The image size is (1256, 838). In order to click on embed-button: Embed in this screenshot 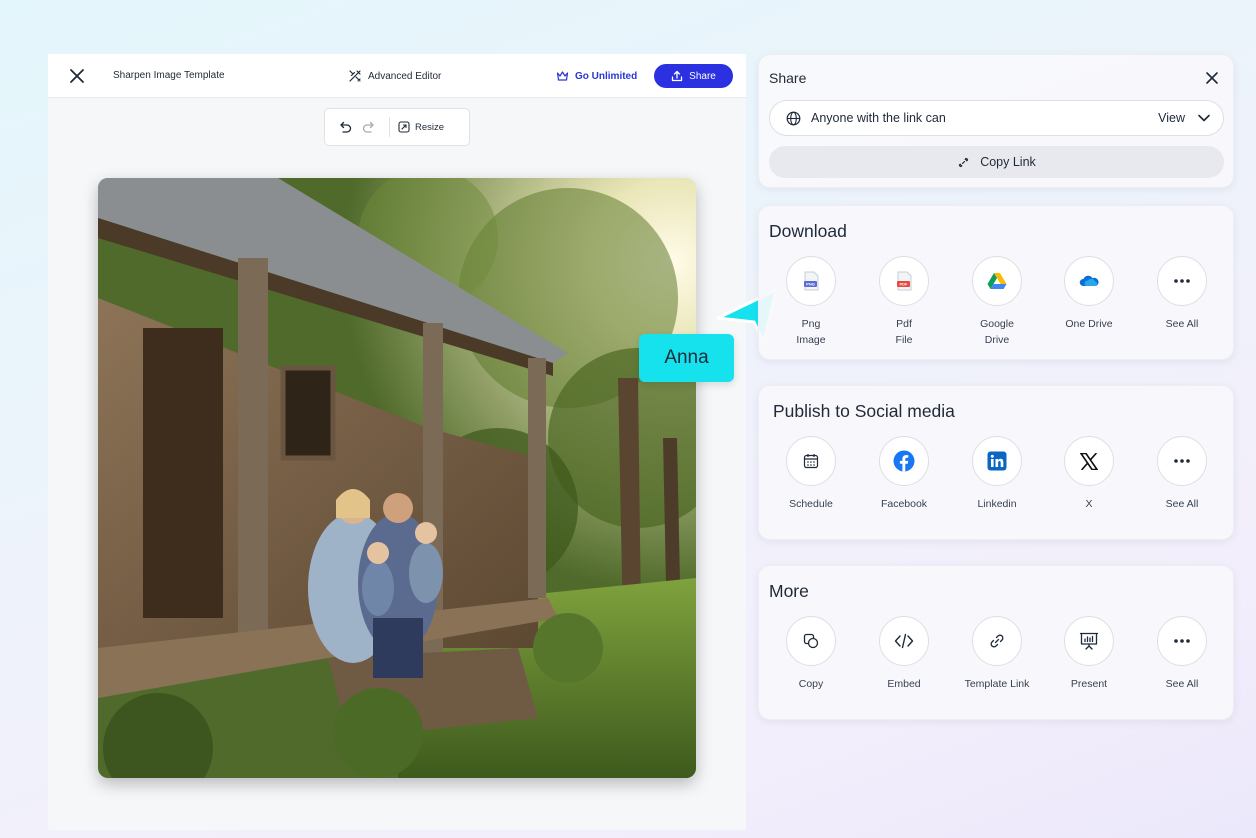, I will do `click(904, 654)`.